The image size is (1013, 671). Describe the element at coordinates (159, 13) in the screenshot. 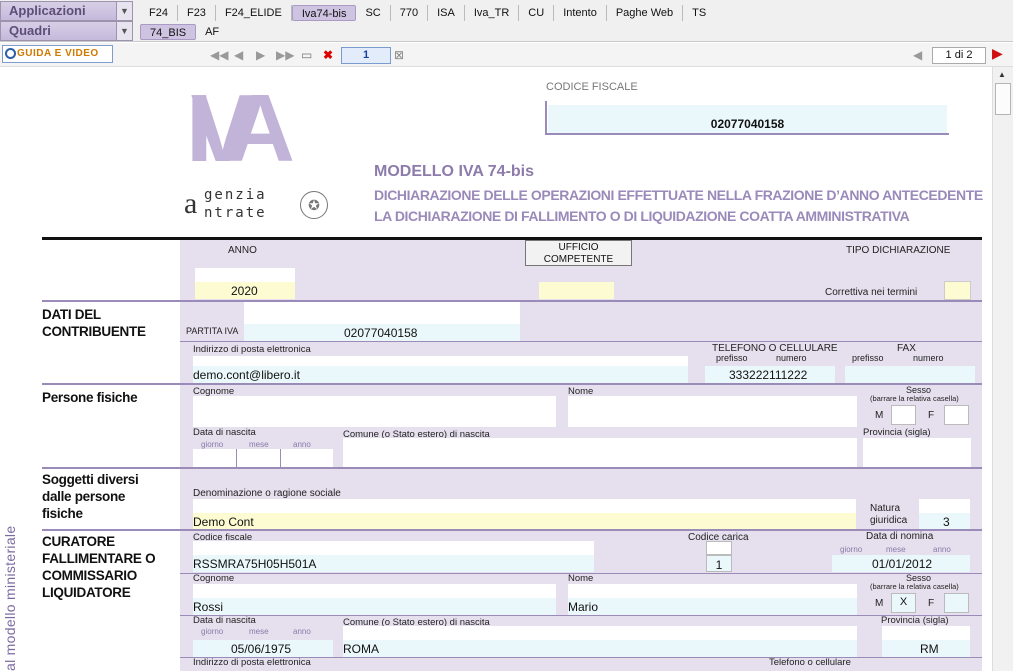

I see `tab-f24: F24` at that location.